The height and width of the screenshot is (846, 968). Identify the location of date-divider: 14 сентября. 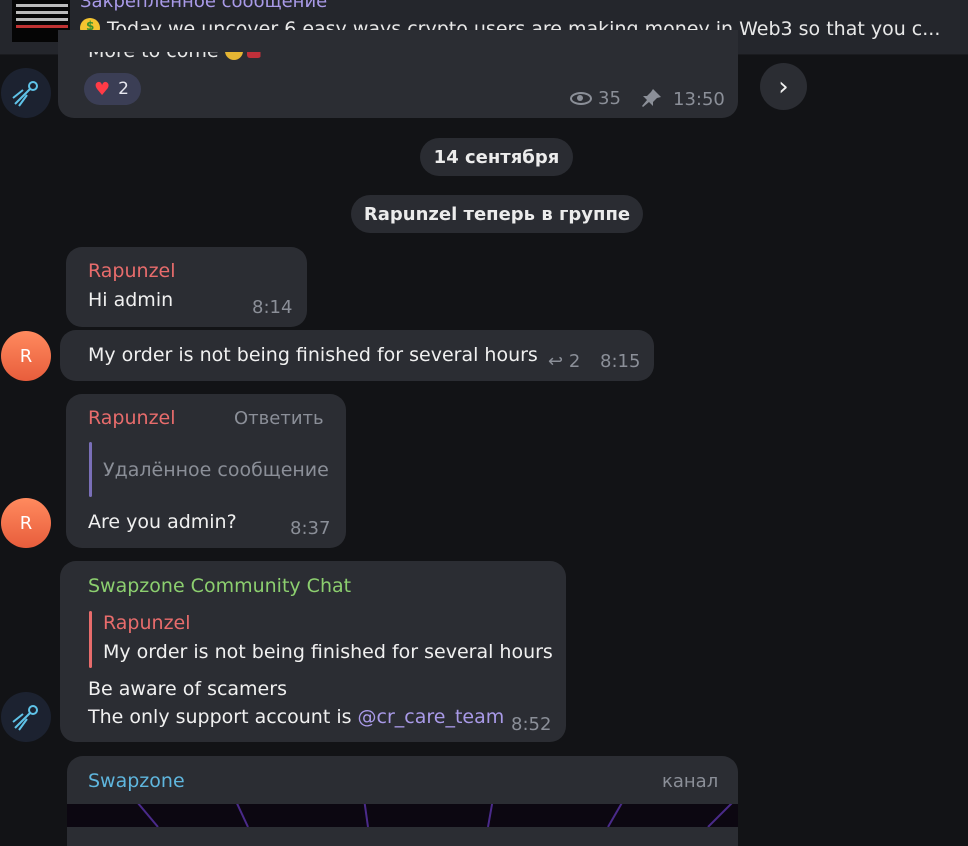
(496, 157).